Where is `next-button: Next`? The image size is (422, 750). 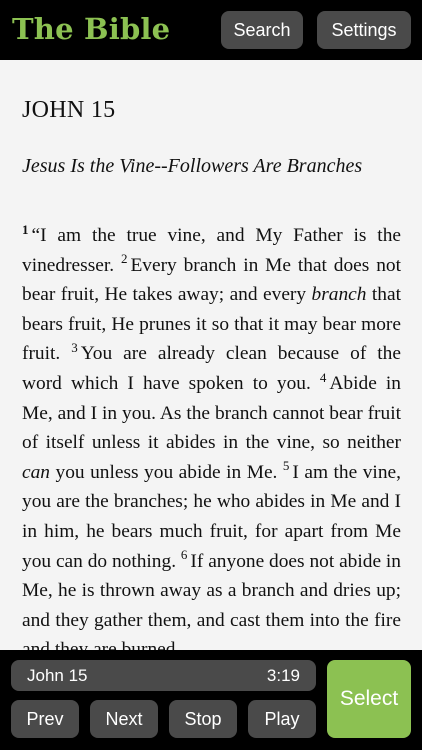
next-button: Next is located at coordinates (124, 719).